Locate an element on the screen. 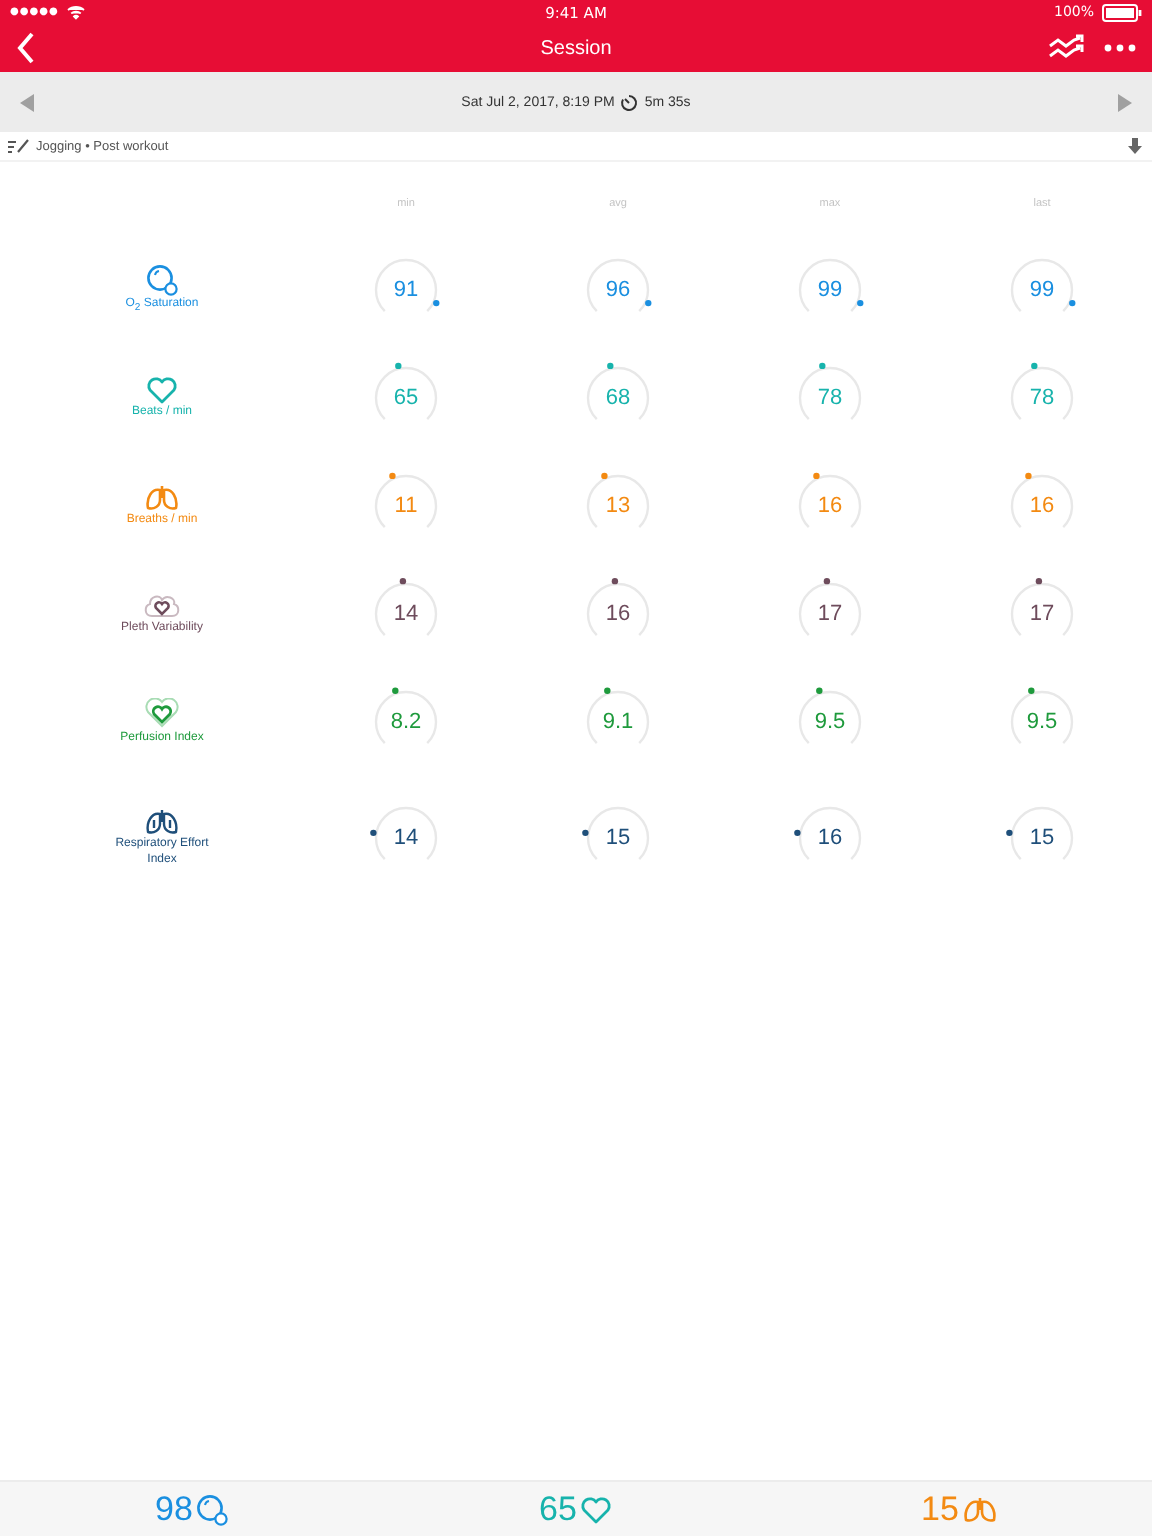  metric-value: 13 is located at coordinates (618, 506).